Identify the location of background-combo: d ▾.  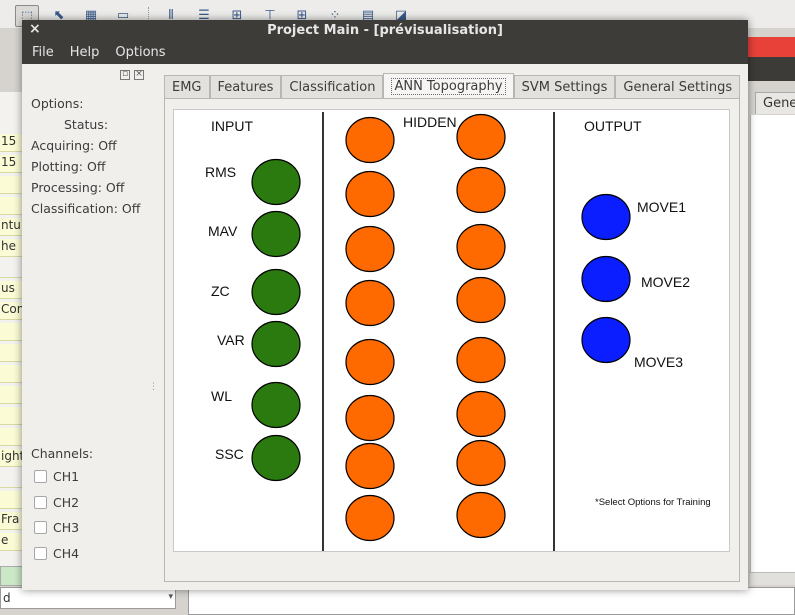
(88, 598).